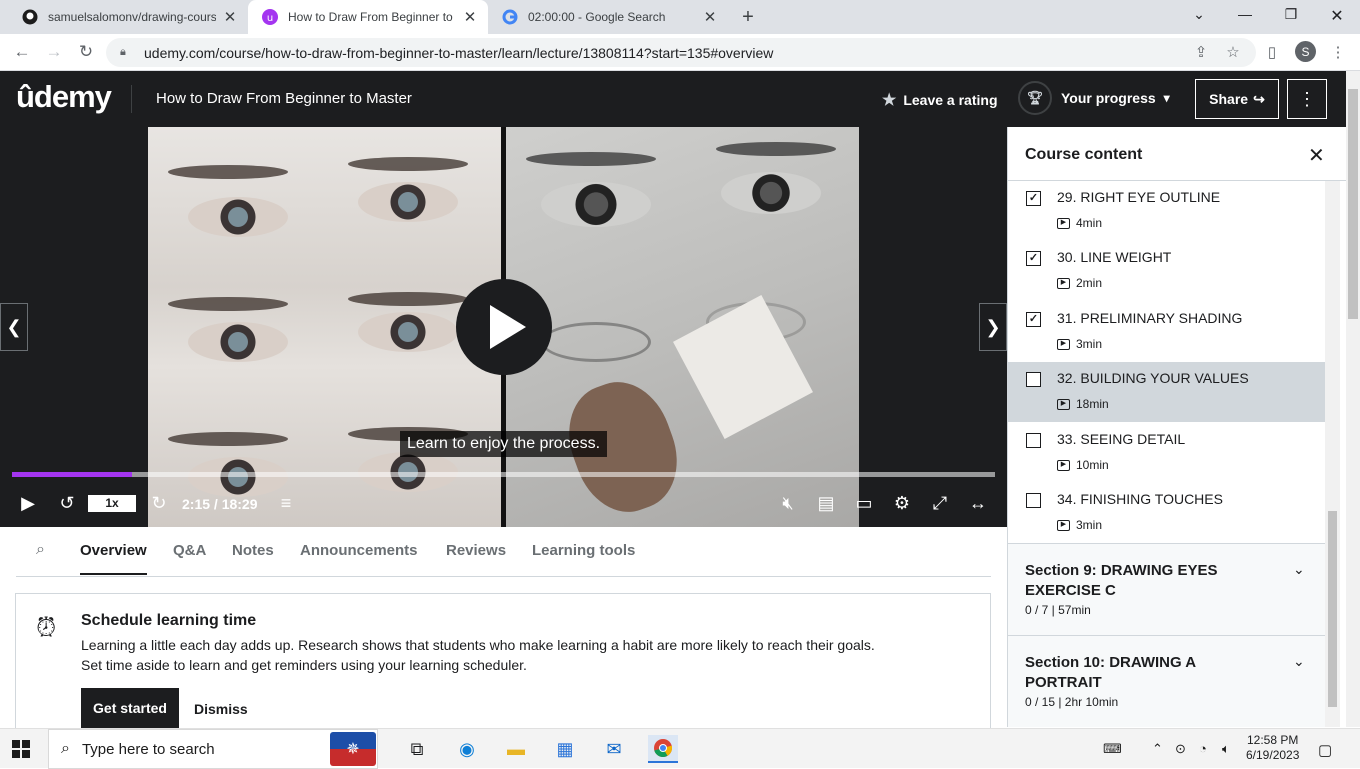 This screenshot has width=1360, height=769. Describe the element at coordinates (583, 550) in the screenshot. I see `tab-learning-tools: Learning tools` at that location.